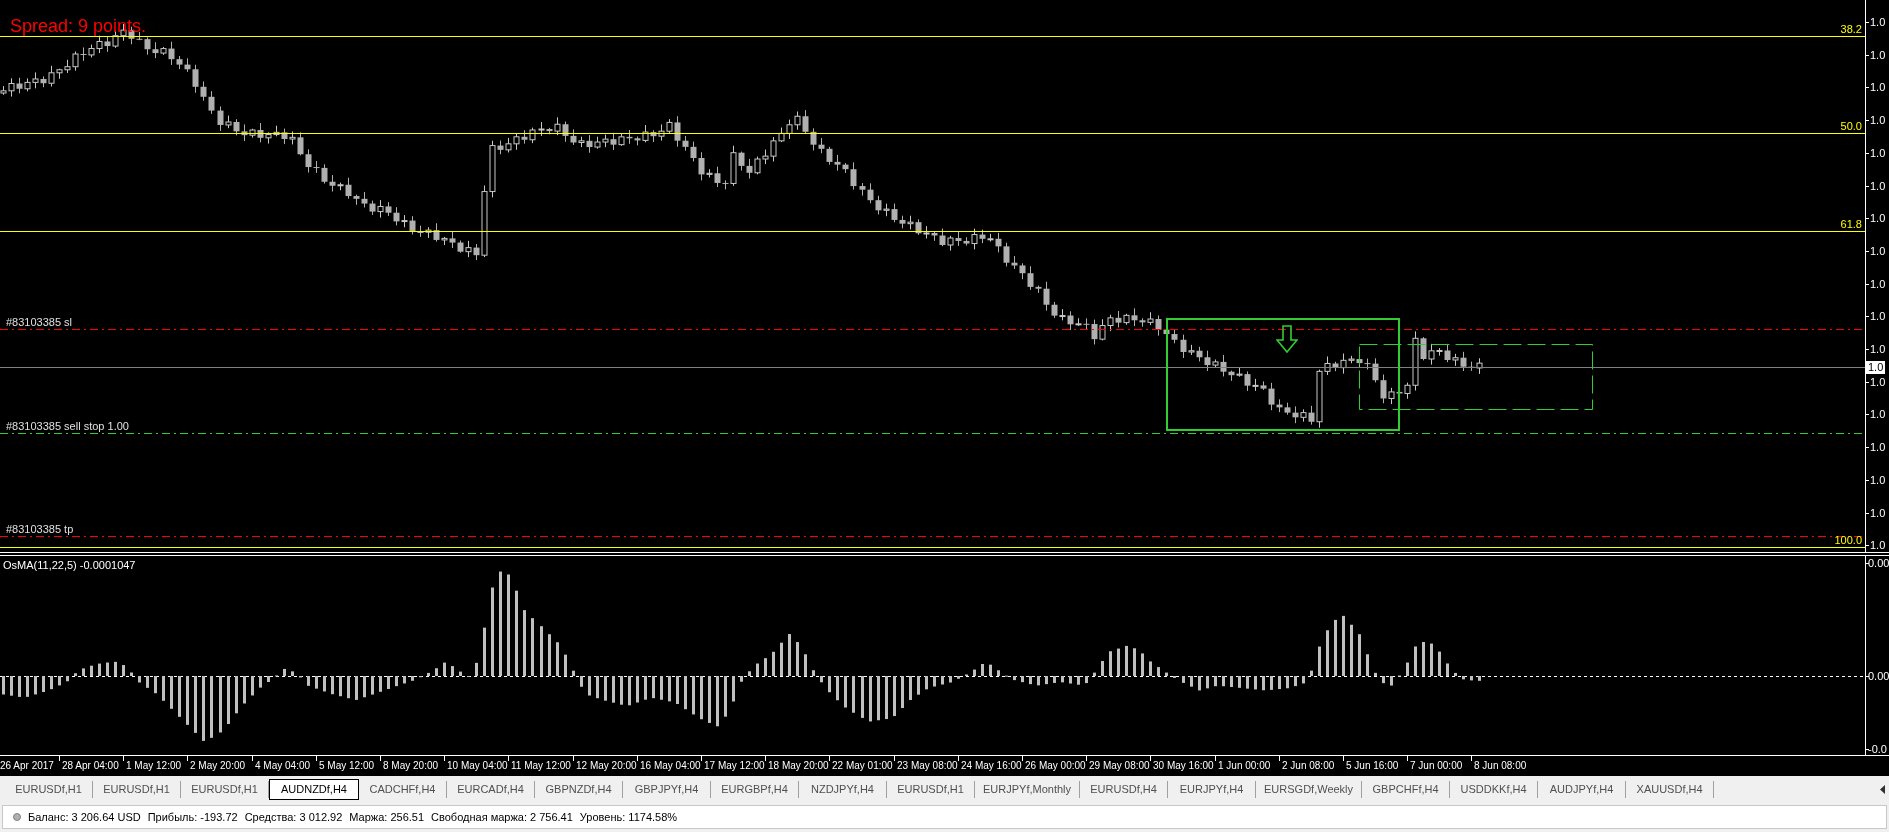 The height and width of the screenshot is (832, 1889). What do you see at coordinates (1124, 789) in the screenshot?
I see `chart-tab: EURUSDf,H4` at bounding box center [1124, 789].